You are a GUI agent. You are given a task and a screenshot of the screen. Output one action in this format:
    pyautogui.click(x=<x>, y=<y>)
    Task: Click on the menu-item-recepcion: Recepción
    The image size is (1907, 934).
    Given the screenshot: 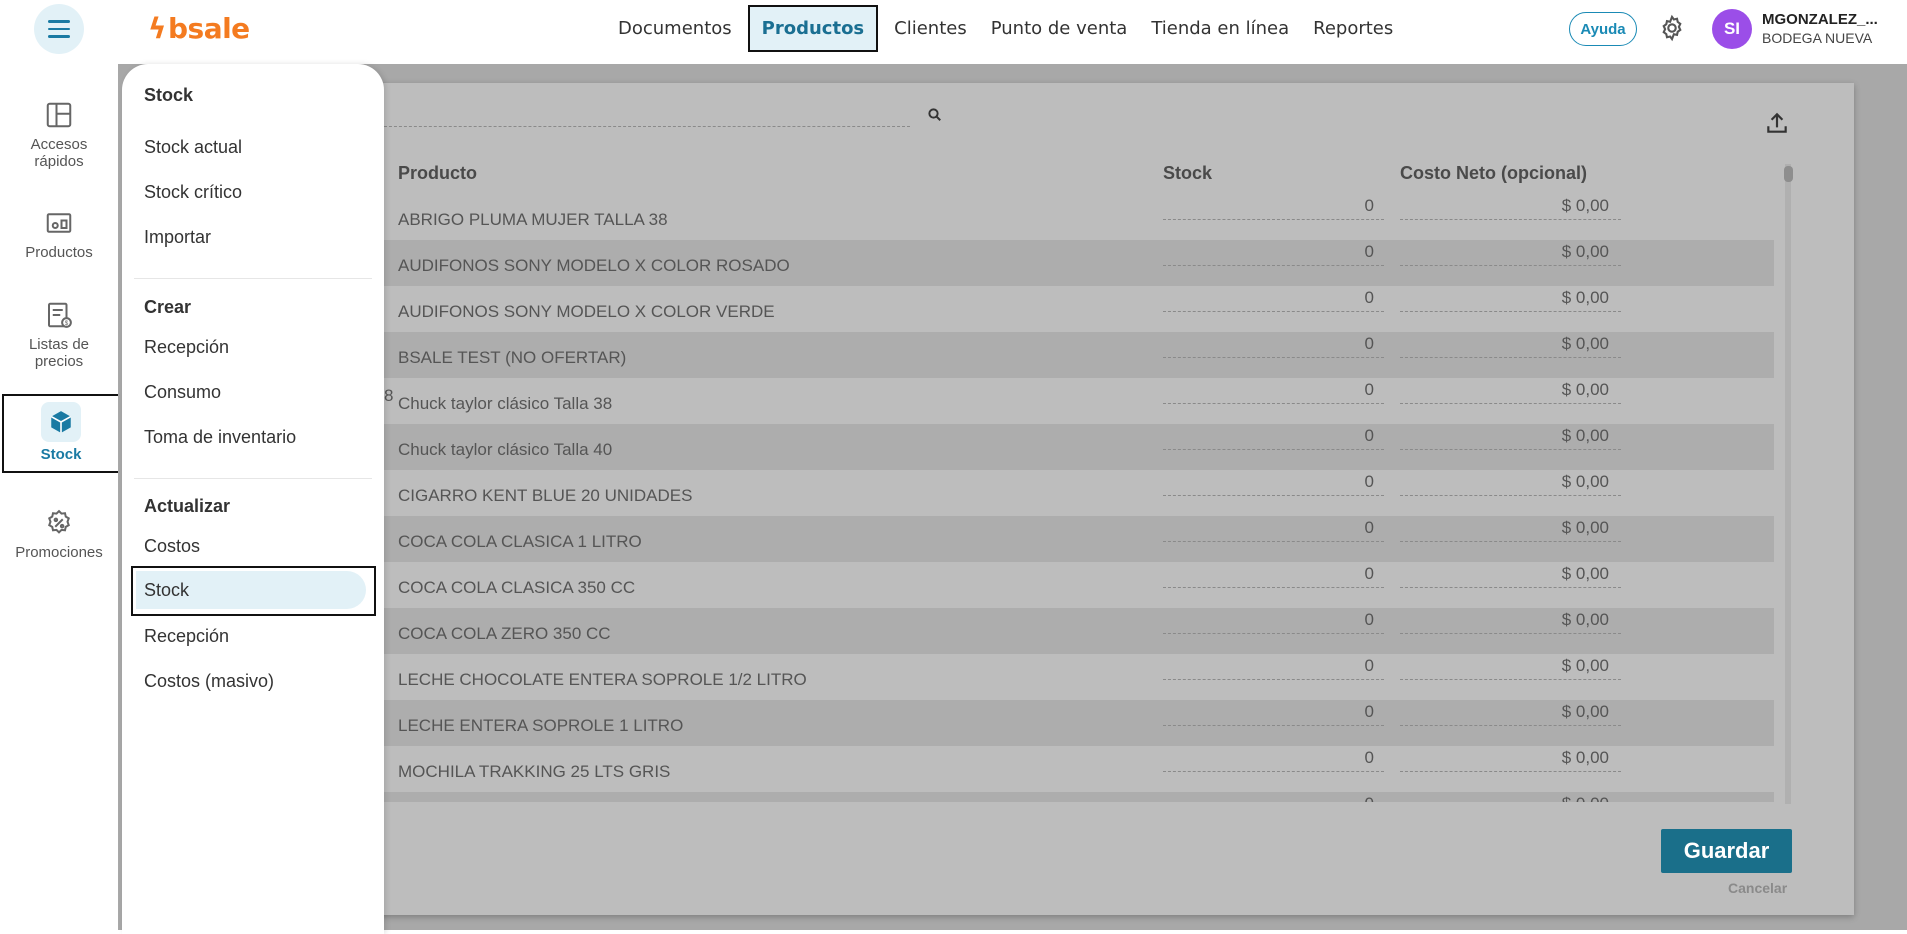 What is the action you would take?
    pyautogui.click(x=186, y=347)
    